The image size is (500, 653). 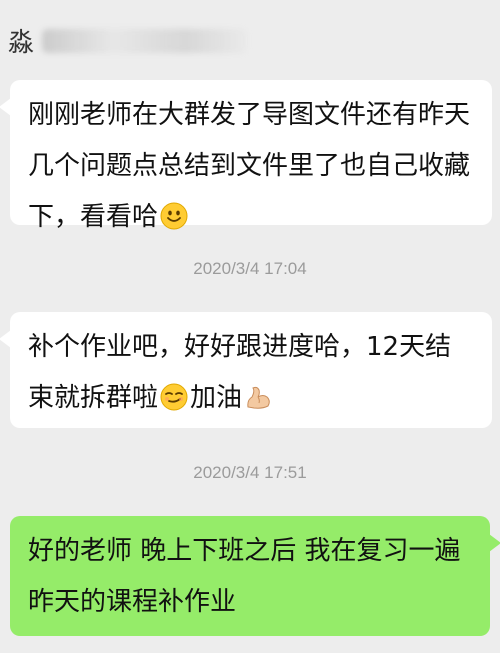 What do you see at coordinates (216, 398) in the screenshot?
I see `message-text: 加油` at bounding box center [216, 398].